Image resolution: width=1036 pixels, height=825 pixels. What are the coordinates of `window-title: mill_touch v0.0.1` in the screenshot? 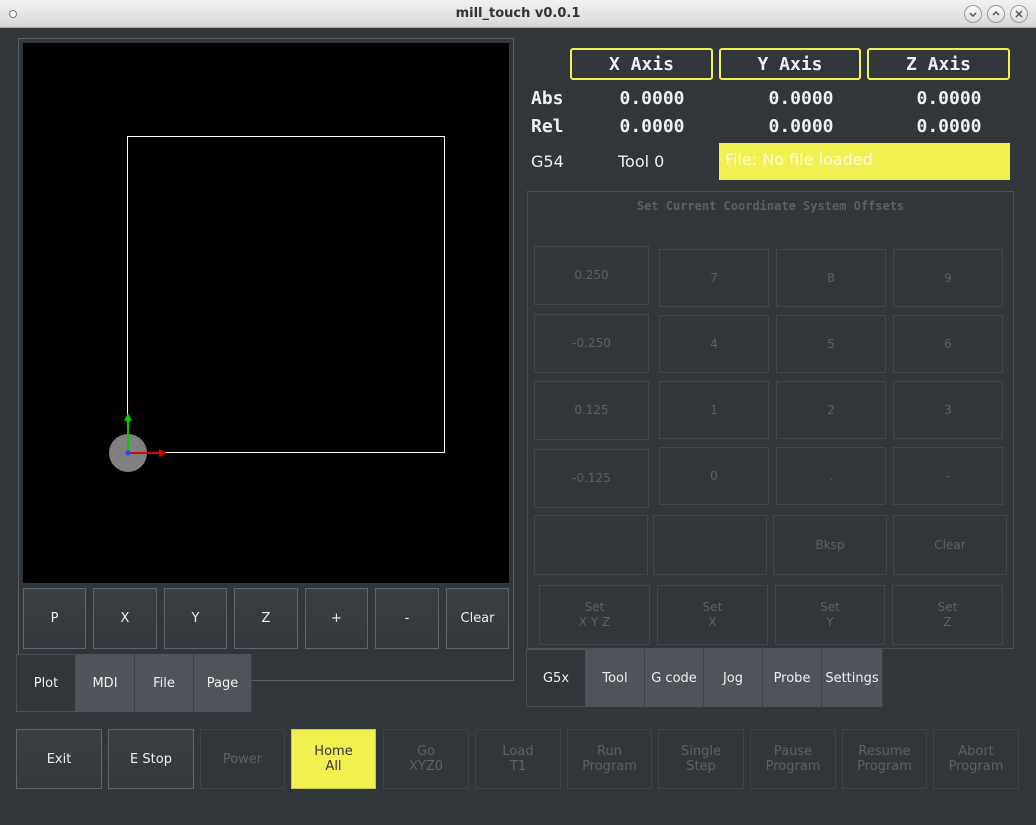 It's located at (518, 13).